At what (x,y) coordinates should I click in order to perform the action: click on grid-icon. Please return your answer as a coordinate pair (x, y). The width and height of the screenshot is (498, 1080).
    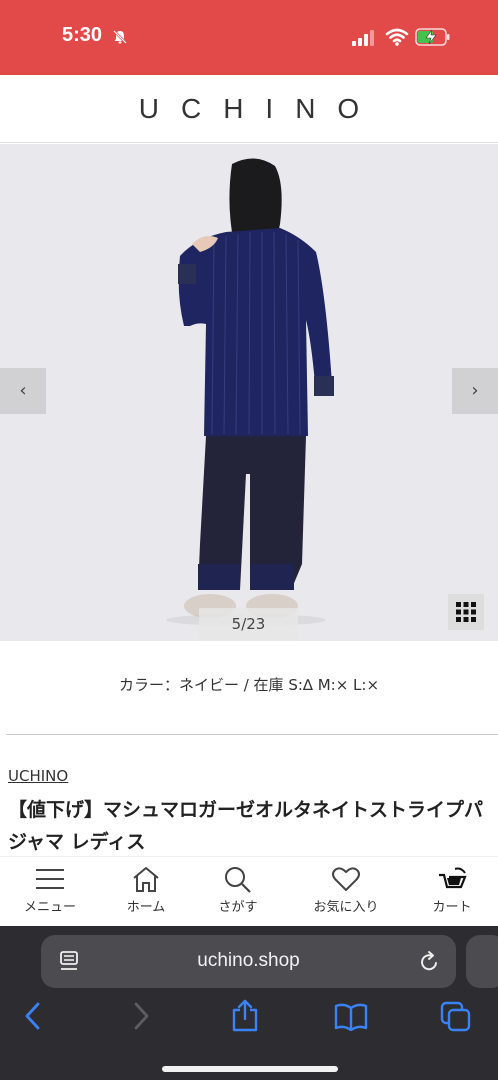
    Looking at the image, I should click on (466, 612).